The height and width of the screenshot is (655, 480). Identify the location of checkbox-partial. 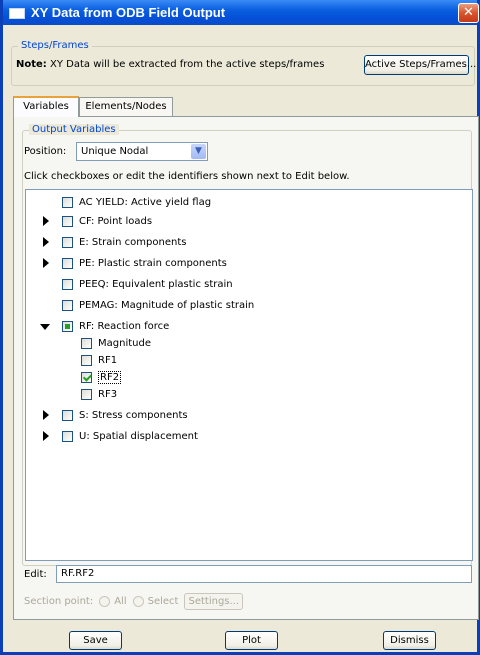
(67, 326).